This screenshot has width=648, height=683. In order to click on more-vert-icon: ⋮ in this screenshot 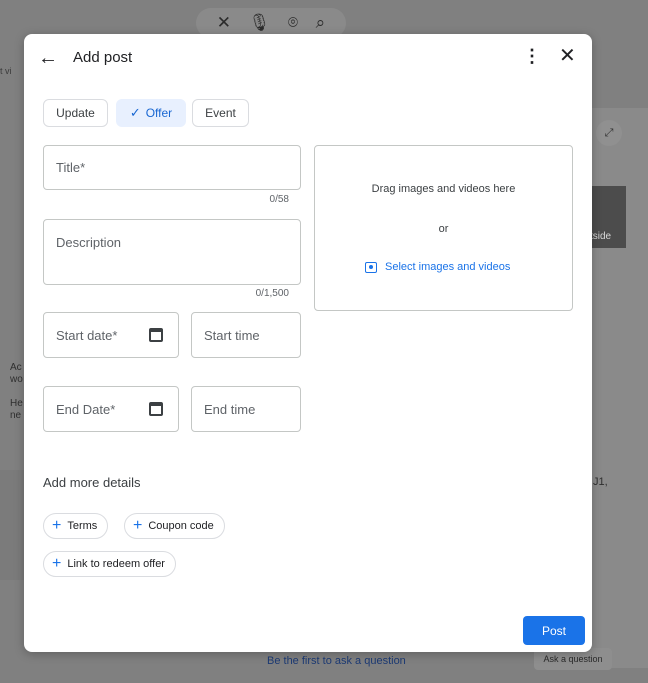, I will do `click(532, 56)`.